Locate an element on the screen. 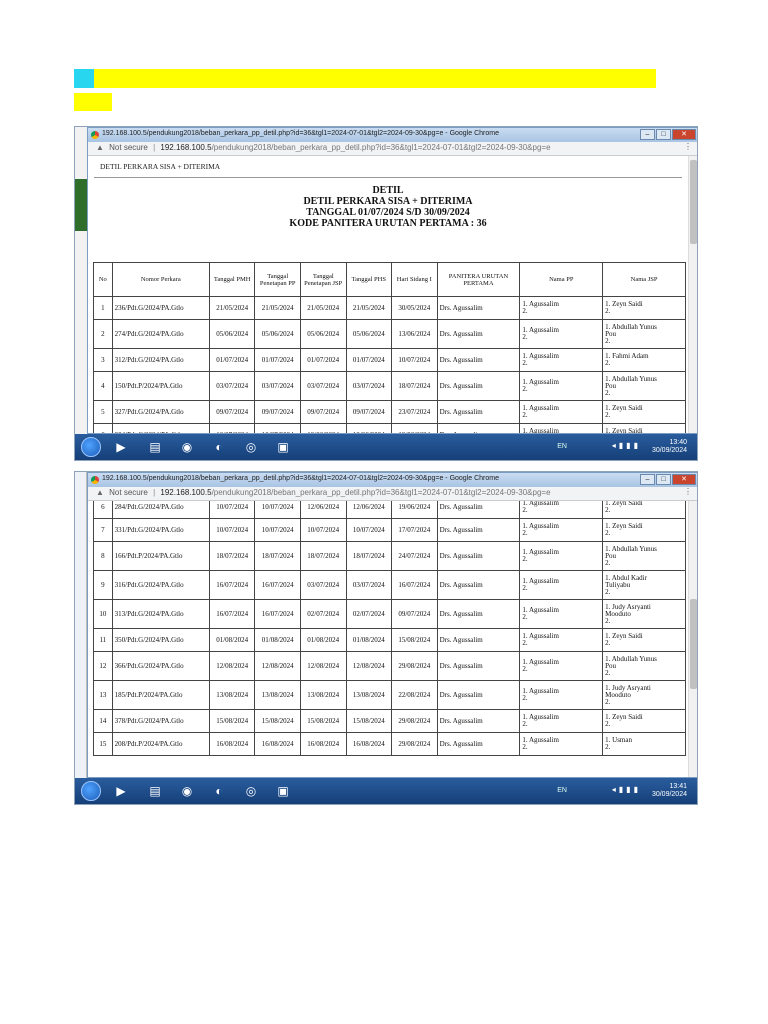  jsp-name-line: 1. Zeyn Saidi is located at coordinates (624, 717).